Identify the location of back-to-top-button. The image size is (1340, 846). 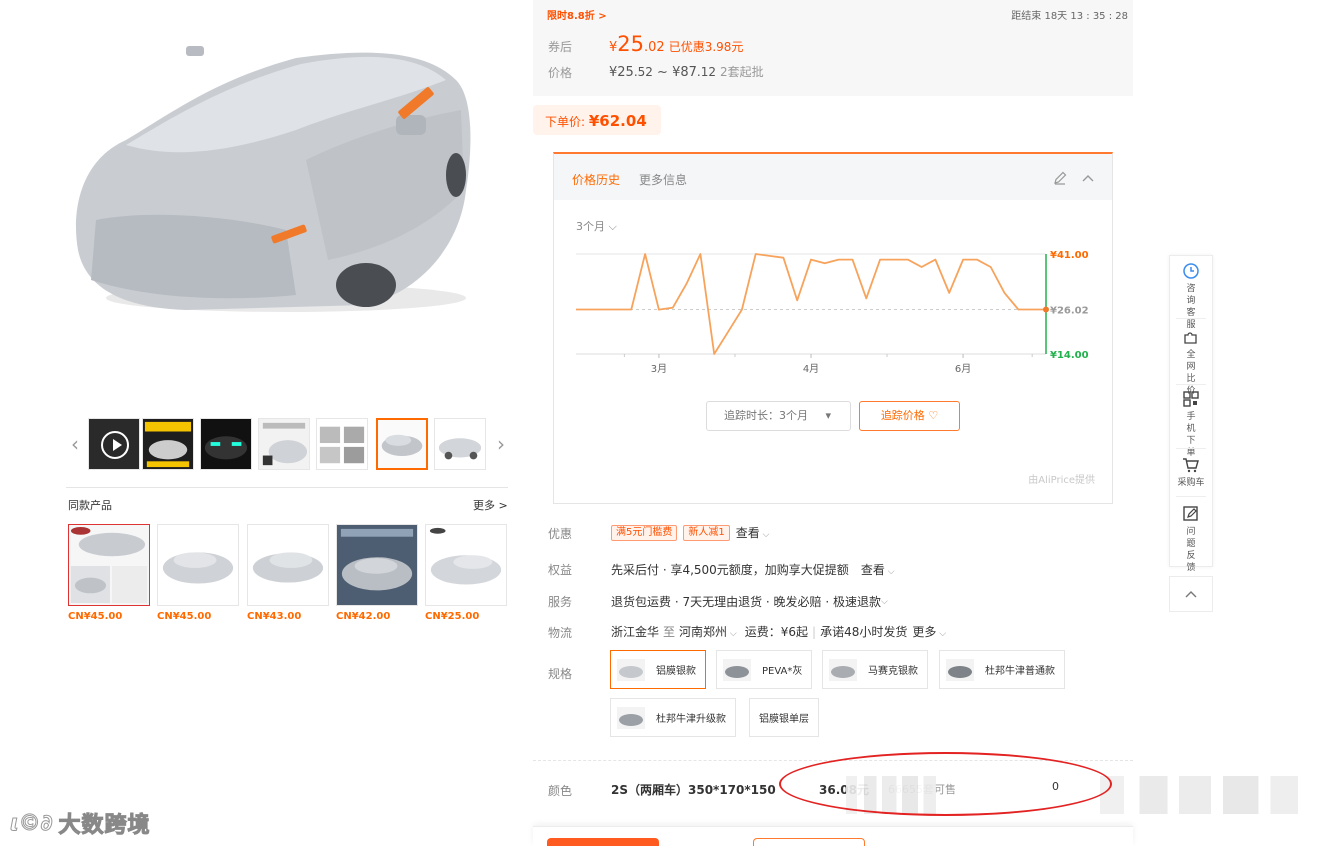
(1191, 594).